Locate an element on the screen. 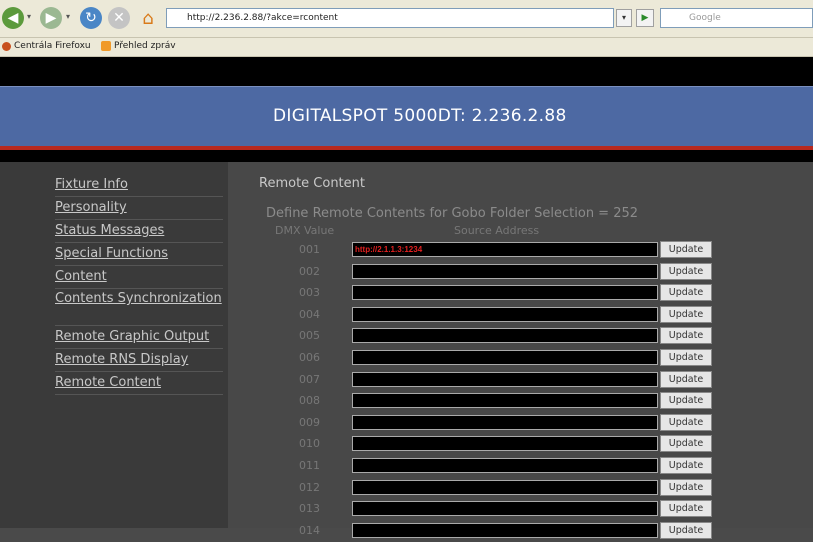 The width and height of the screenshot is (813, 542). dmx-value: 001 is located at coordinates (309, 249).